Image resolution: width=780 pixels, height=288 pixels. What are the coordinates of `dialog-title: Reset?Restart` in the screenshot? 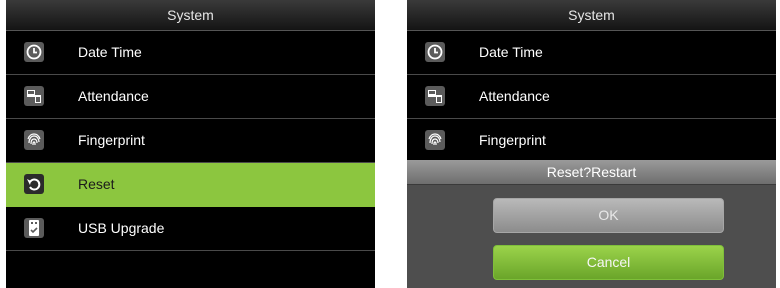 It's located at (591, 172).